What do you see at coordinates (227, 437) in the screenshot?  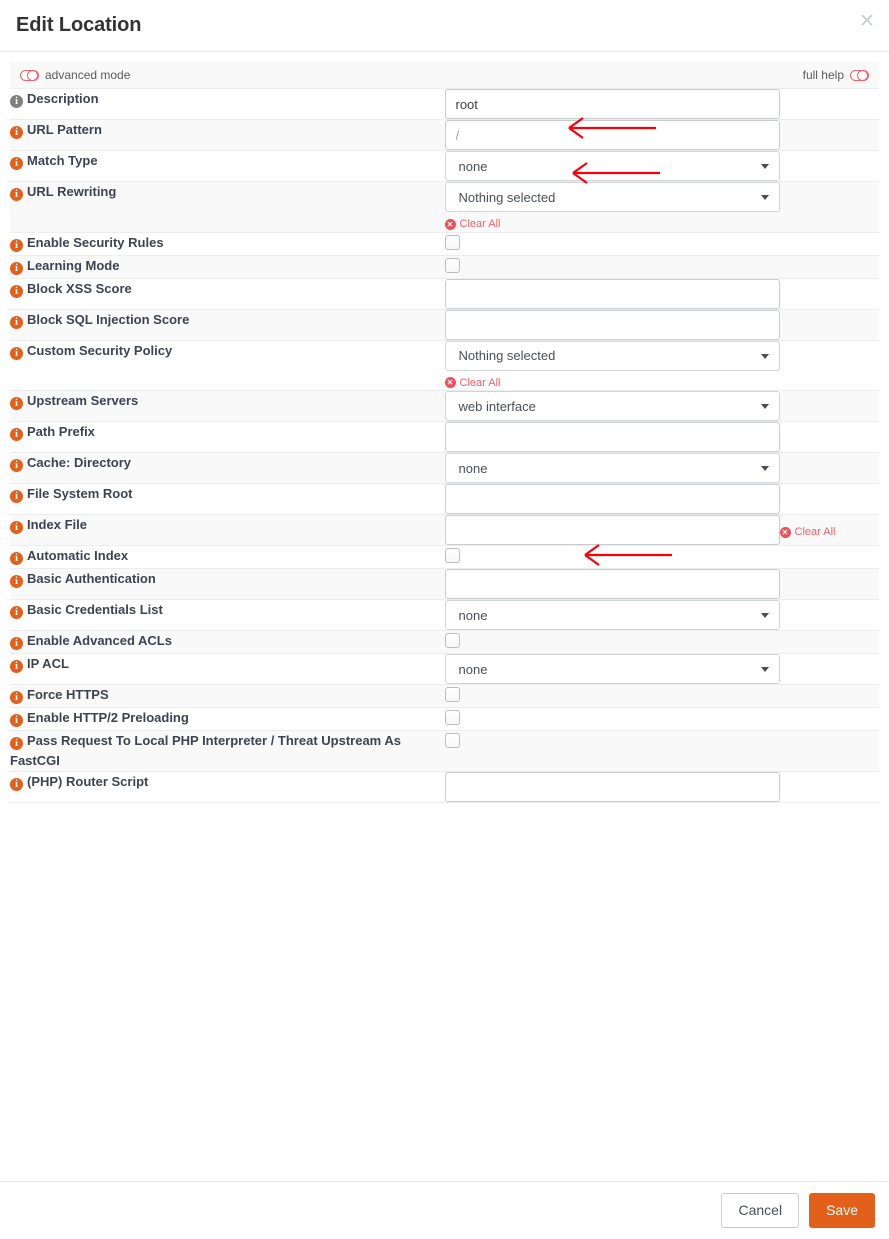 I see `label-cell: i Path Prefix` at bounding box center [227, 437].